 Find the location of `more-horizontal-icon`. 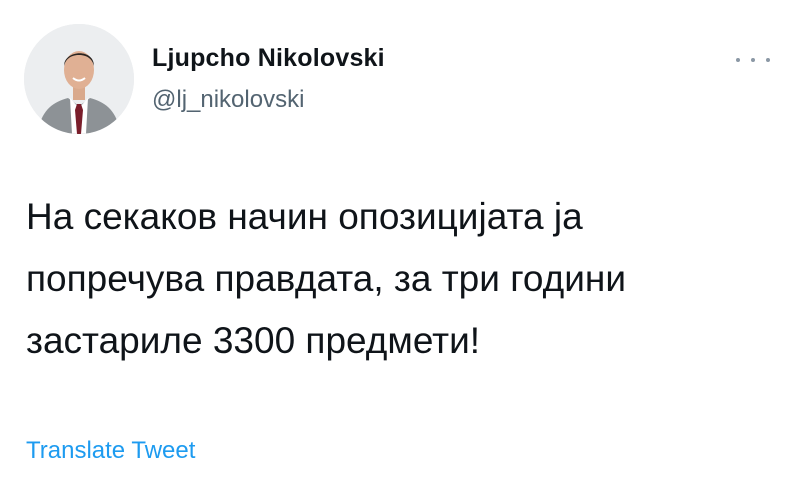

more-horizontal-icon is located at coordinates (738, 60).